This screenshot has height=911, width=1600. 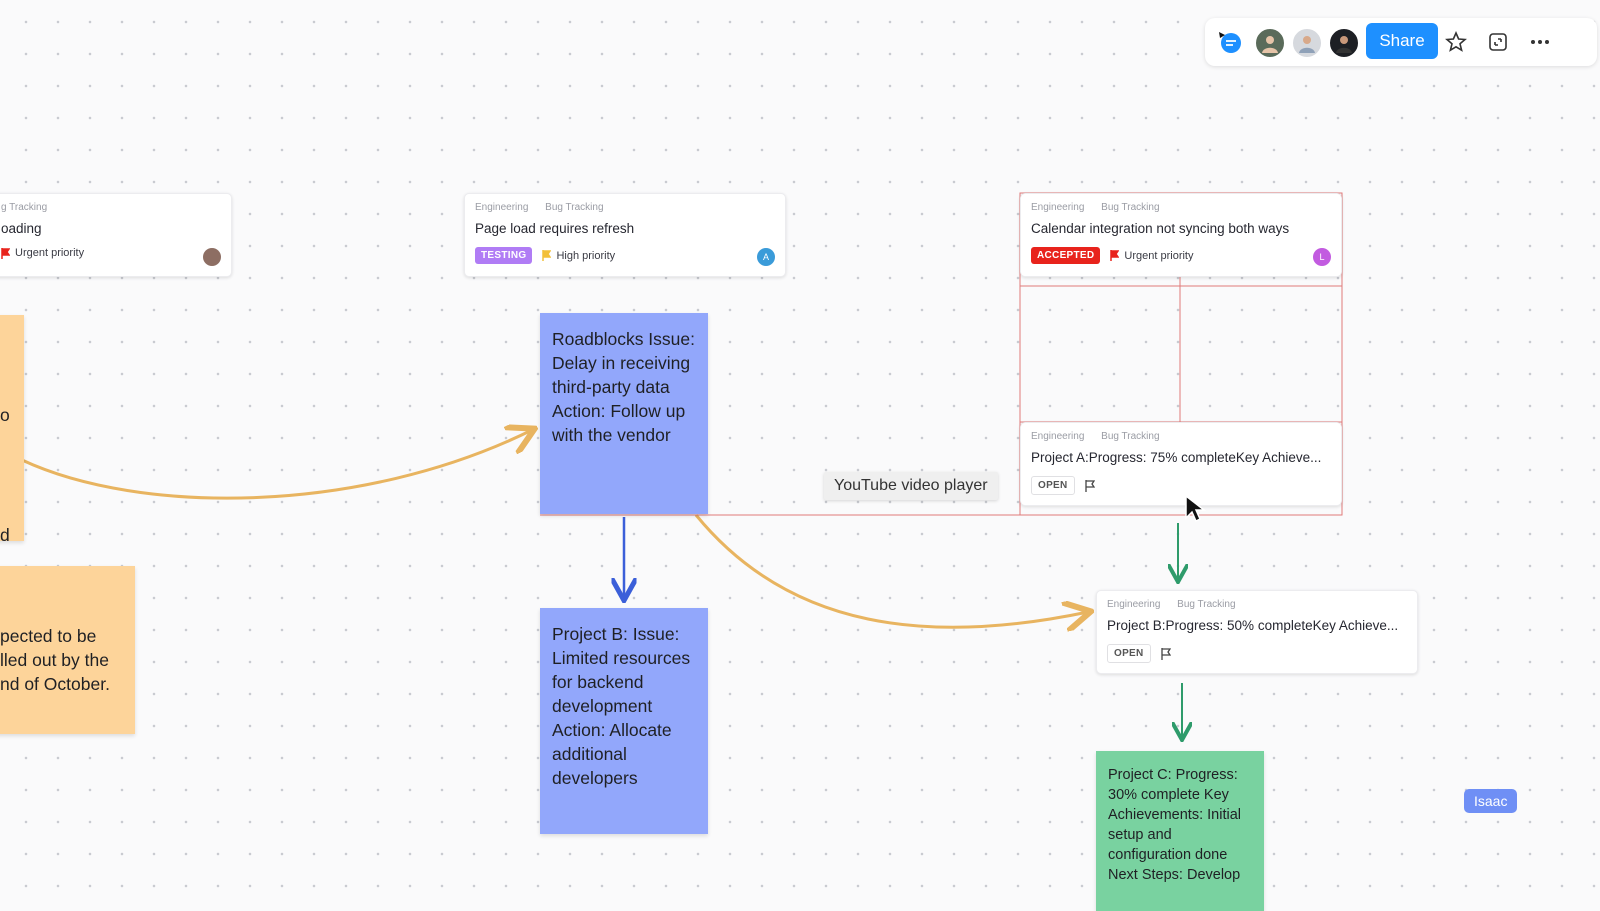 I want to click on priority-label: High priority, so click(x=578, y=256).